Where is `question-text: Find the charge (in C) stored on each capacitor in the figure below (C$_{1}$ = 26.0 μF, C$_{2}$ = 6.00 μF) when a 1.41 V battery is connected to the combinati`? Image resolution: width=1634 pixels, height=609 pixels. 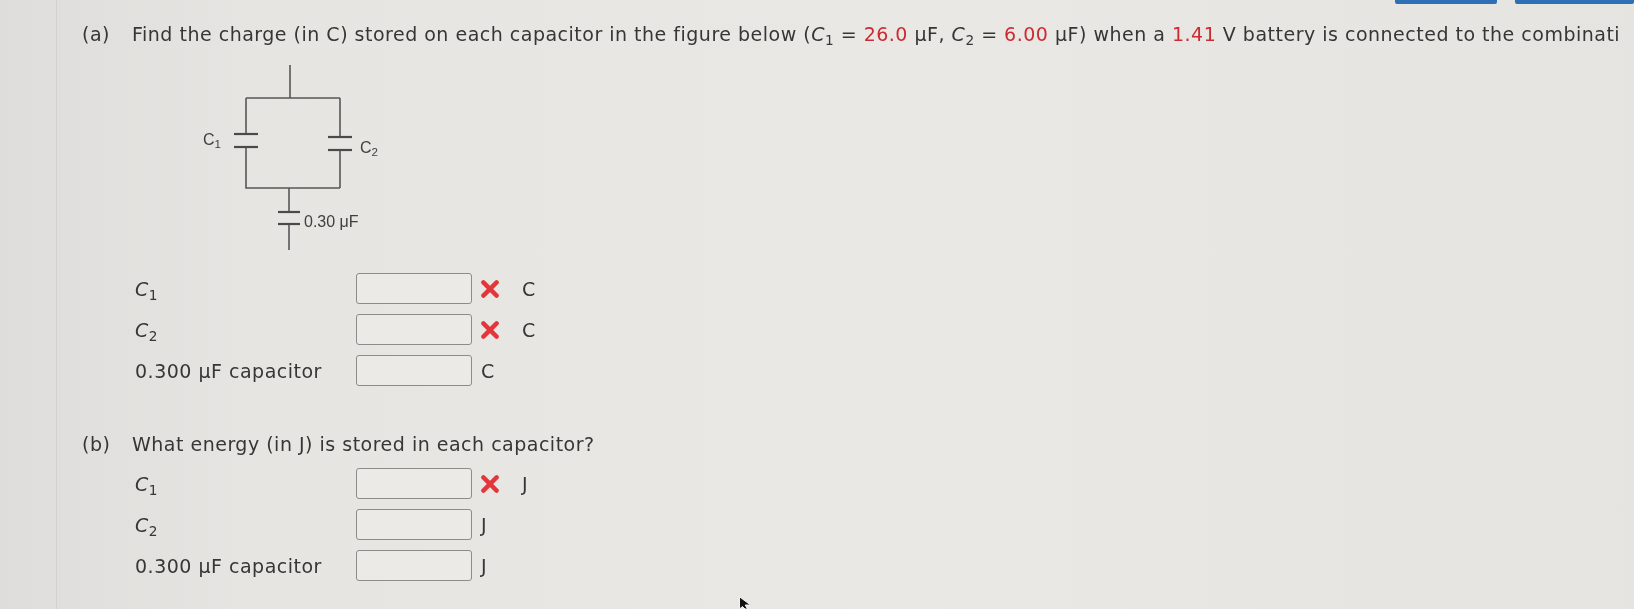
question-text: Find the charge (in C) stored on each capacitor in the figure below (C$_{1}$ = 26.0 μF, C$_{2}$ = 6.00 μF) when a 1.41 V battery is connected to the combinati is located at coordinates (876, 34).